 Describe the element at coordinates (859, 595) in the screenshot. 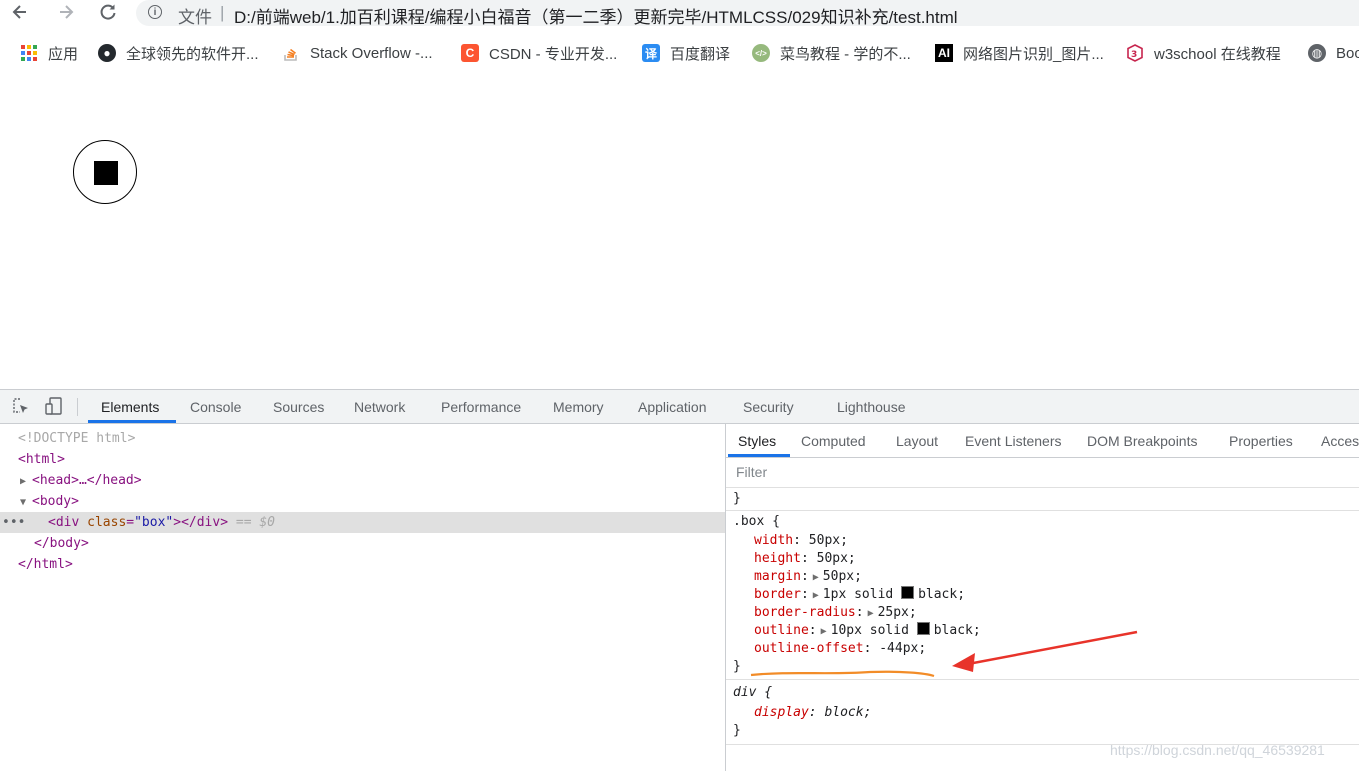

I see `css-prop-border: border: ▶ 1px solid black;` at that location.